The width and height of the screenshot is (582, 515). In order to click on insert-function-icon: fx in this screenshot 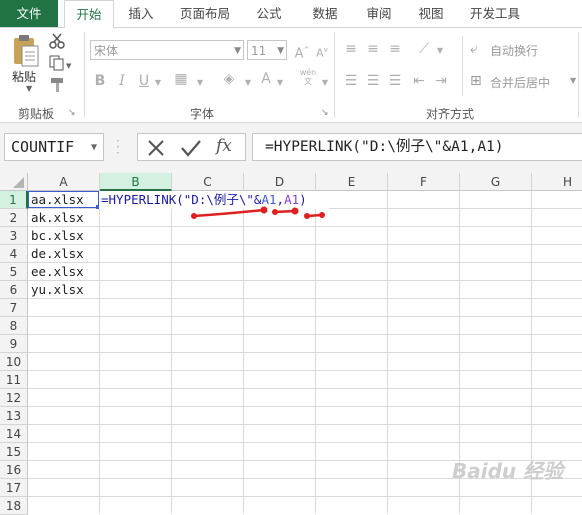, I will do `click(224, 146)`.